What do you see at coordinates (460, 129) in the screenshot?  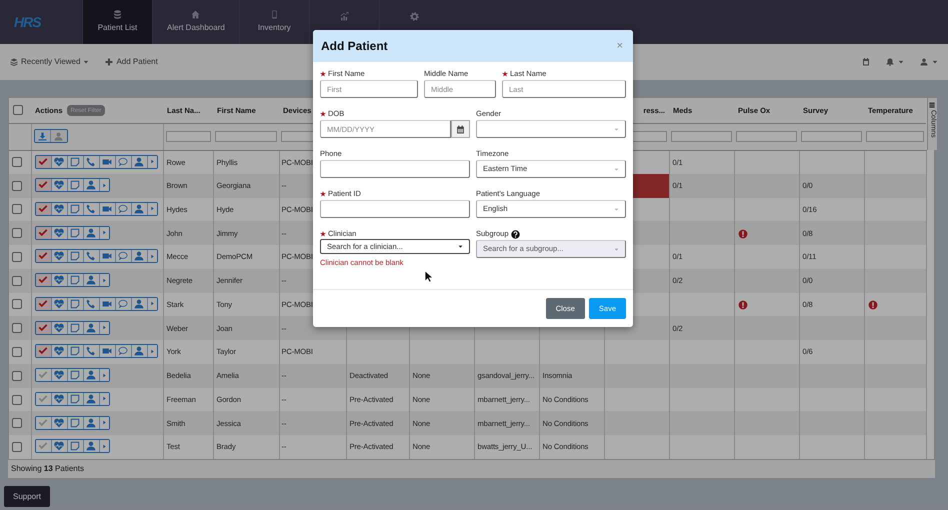 I see `calendar-button` at bounding box center [460, 129].